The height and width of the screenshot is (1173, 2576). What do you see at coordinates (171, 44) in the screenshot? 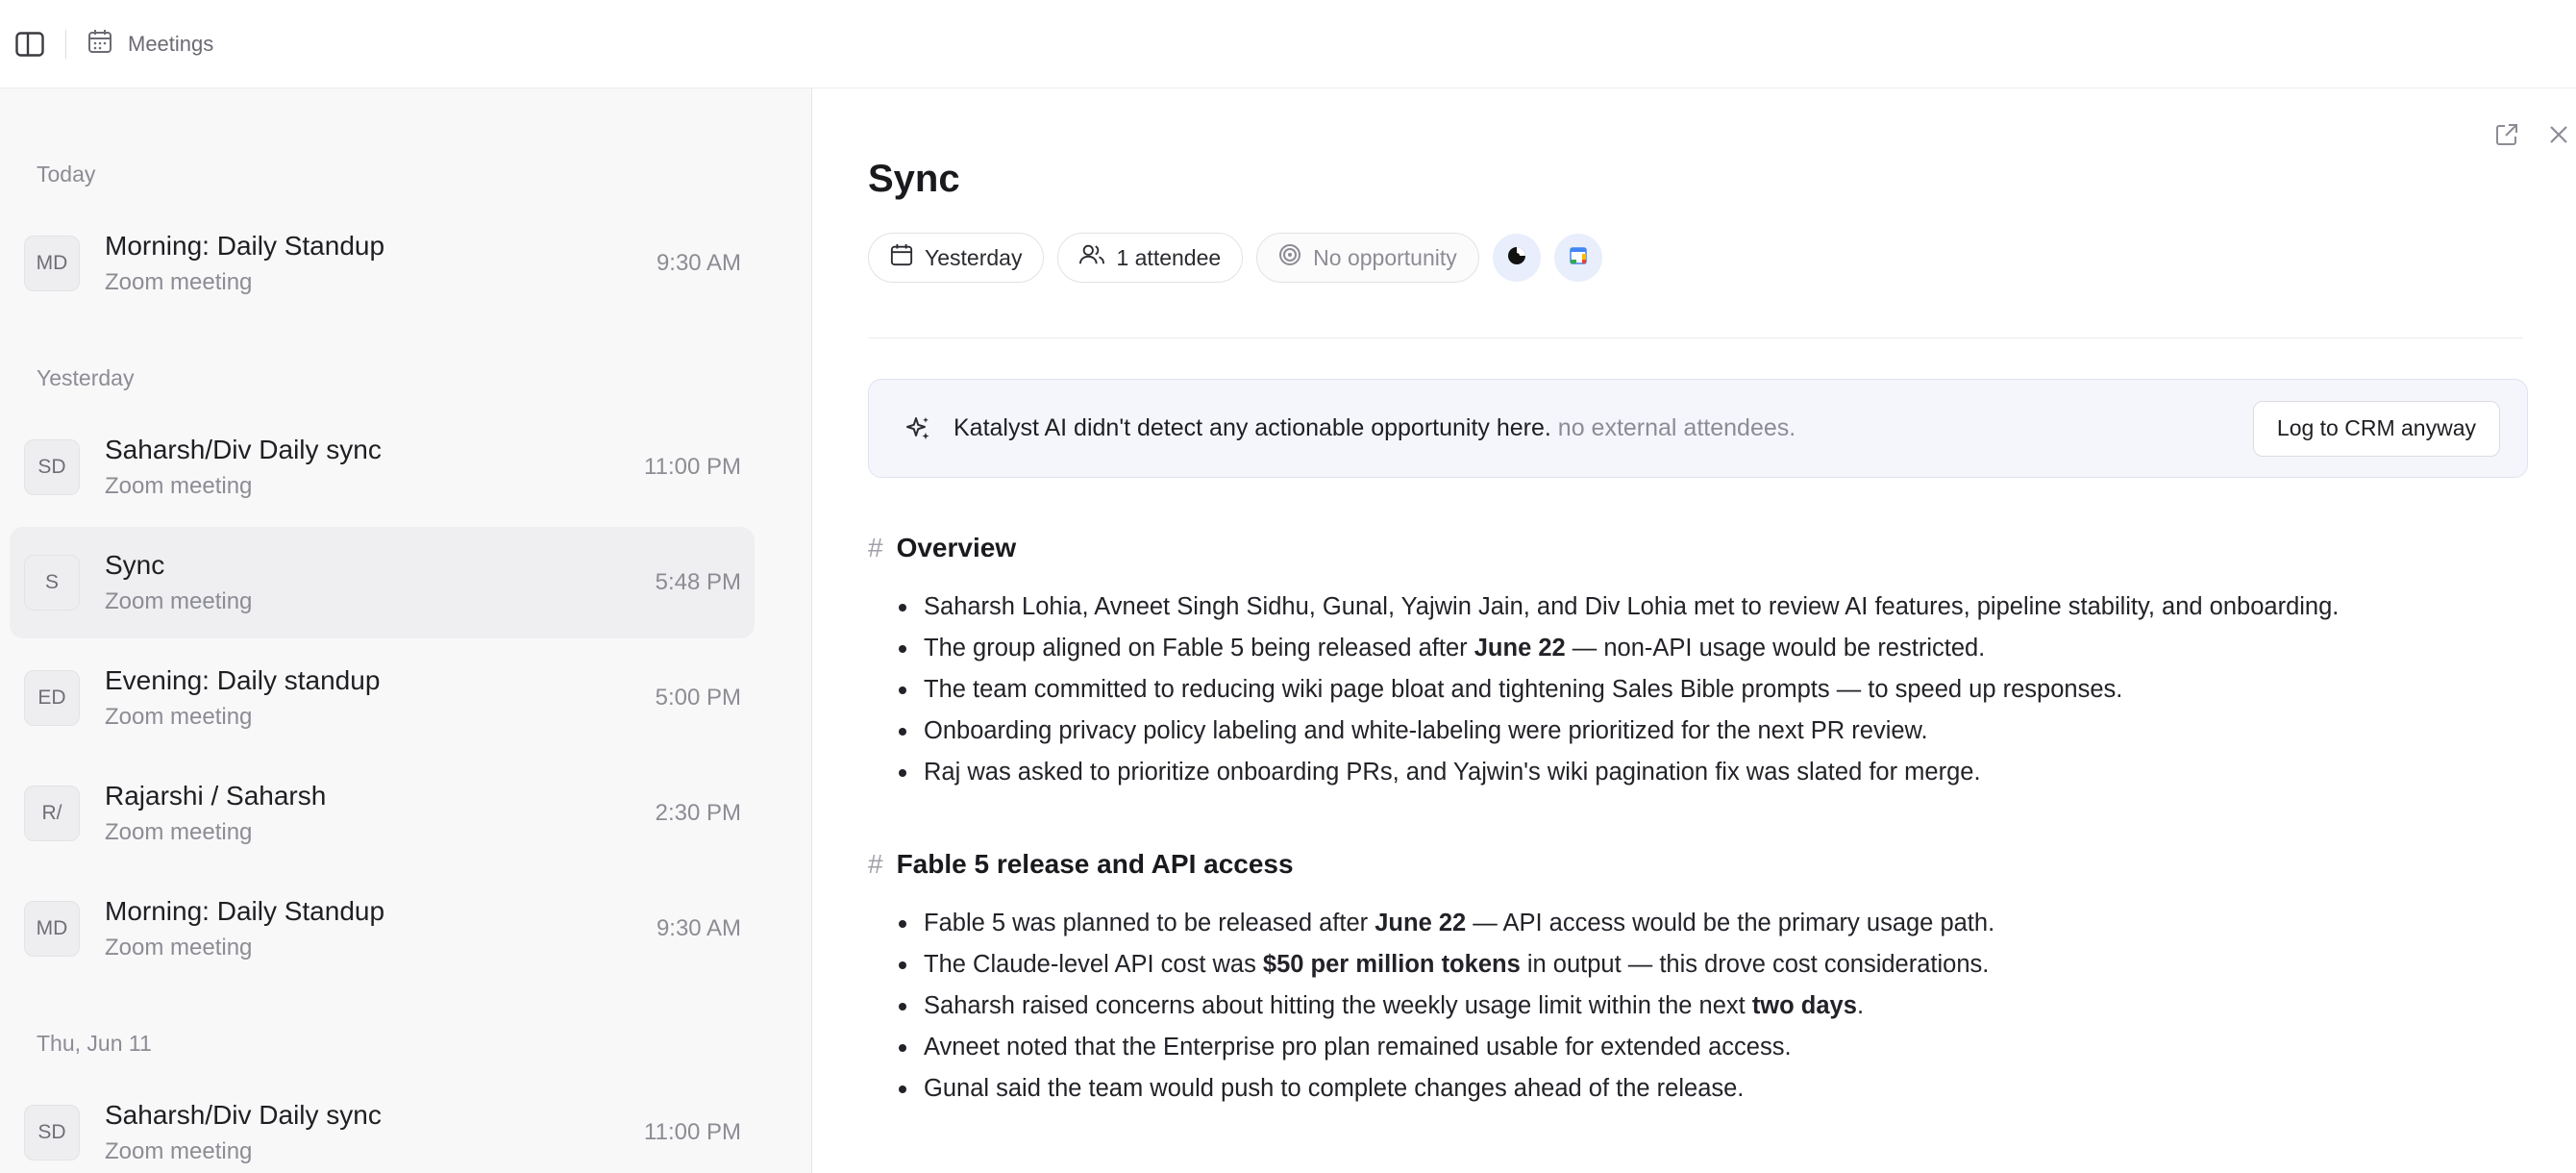
I see `breadcrumb-label: Meetings` at bounding box center [171, 44].